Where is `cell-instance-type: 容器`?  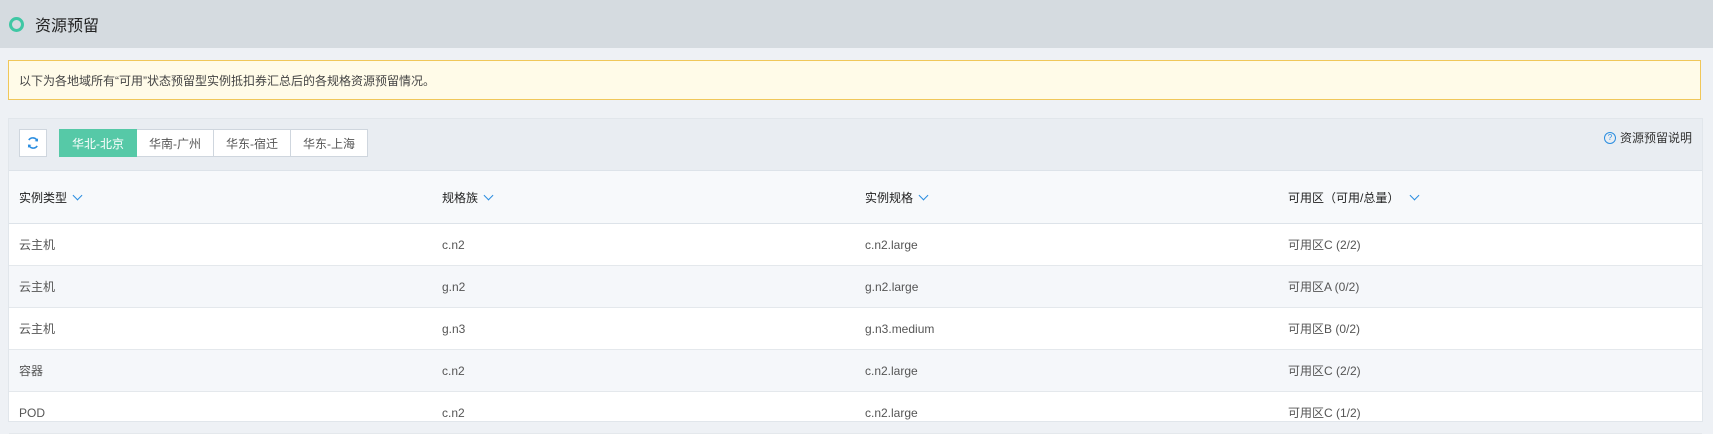 cell-instance-type: 容器 is located at coordinates (220, 370).